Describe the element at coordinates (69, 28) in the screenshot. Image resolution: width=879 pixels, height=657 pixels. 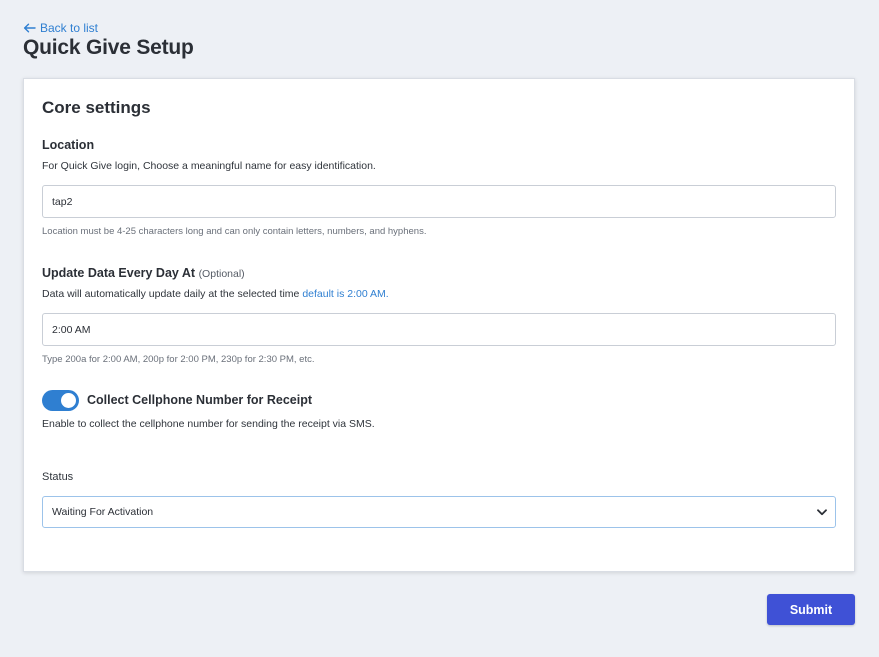
I see `back-to-list-label: Back to list` at that location.